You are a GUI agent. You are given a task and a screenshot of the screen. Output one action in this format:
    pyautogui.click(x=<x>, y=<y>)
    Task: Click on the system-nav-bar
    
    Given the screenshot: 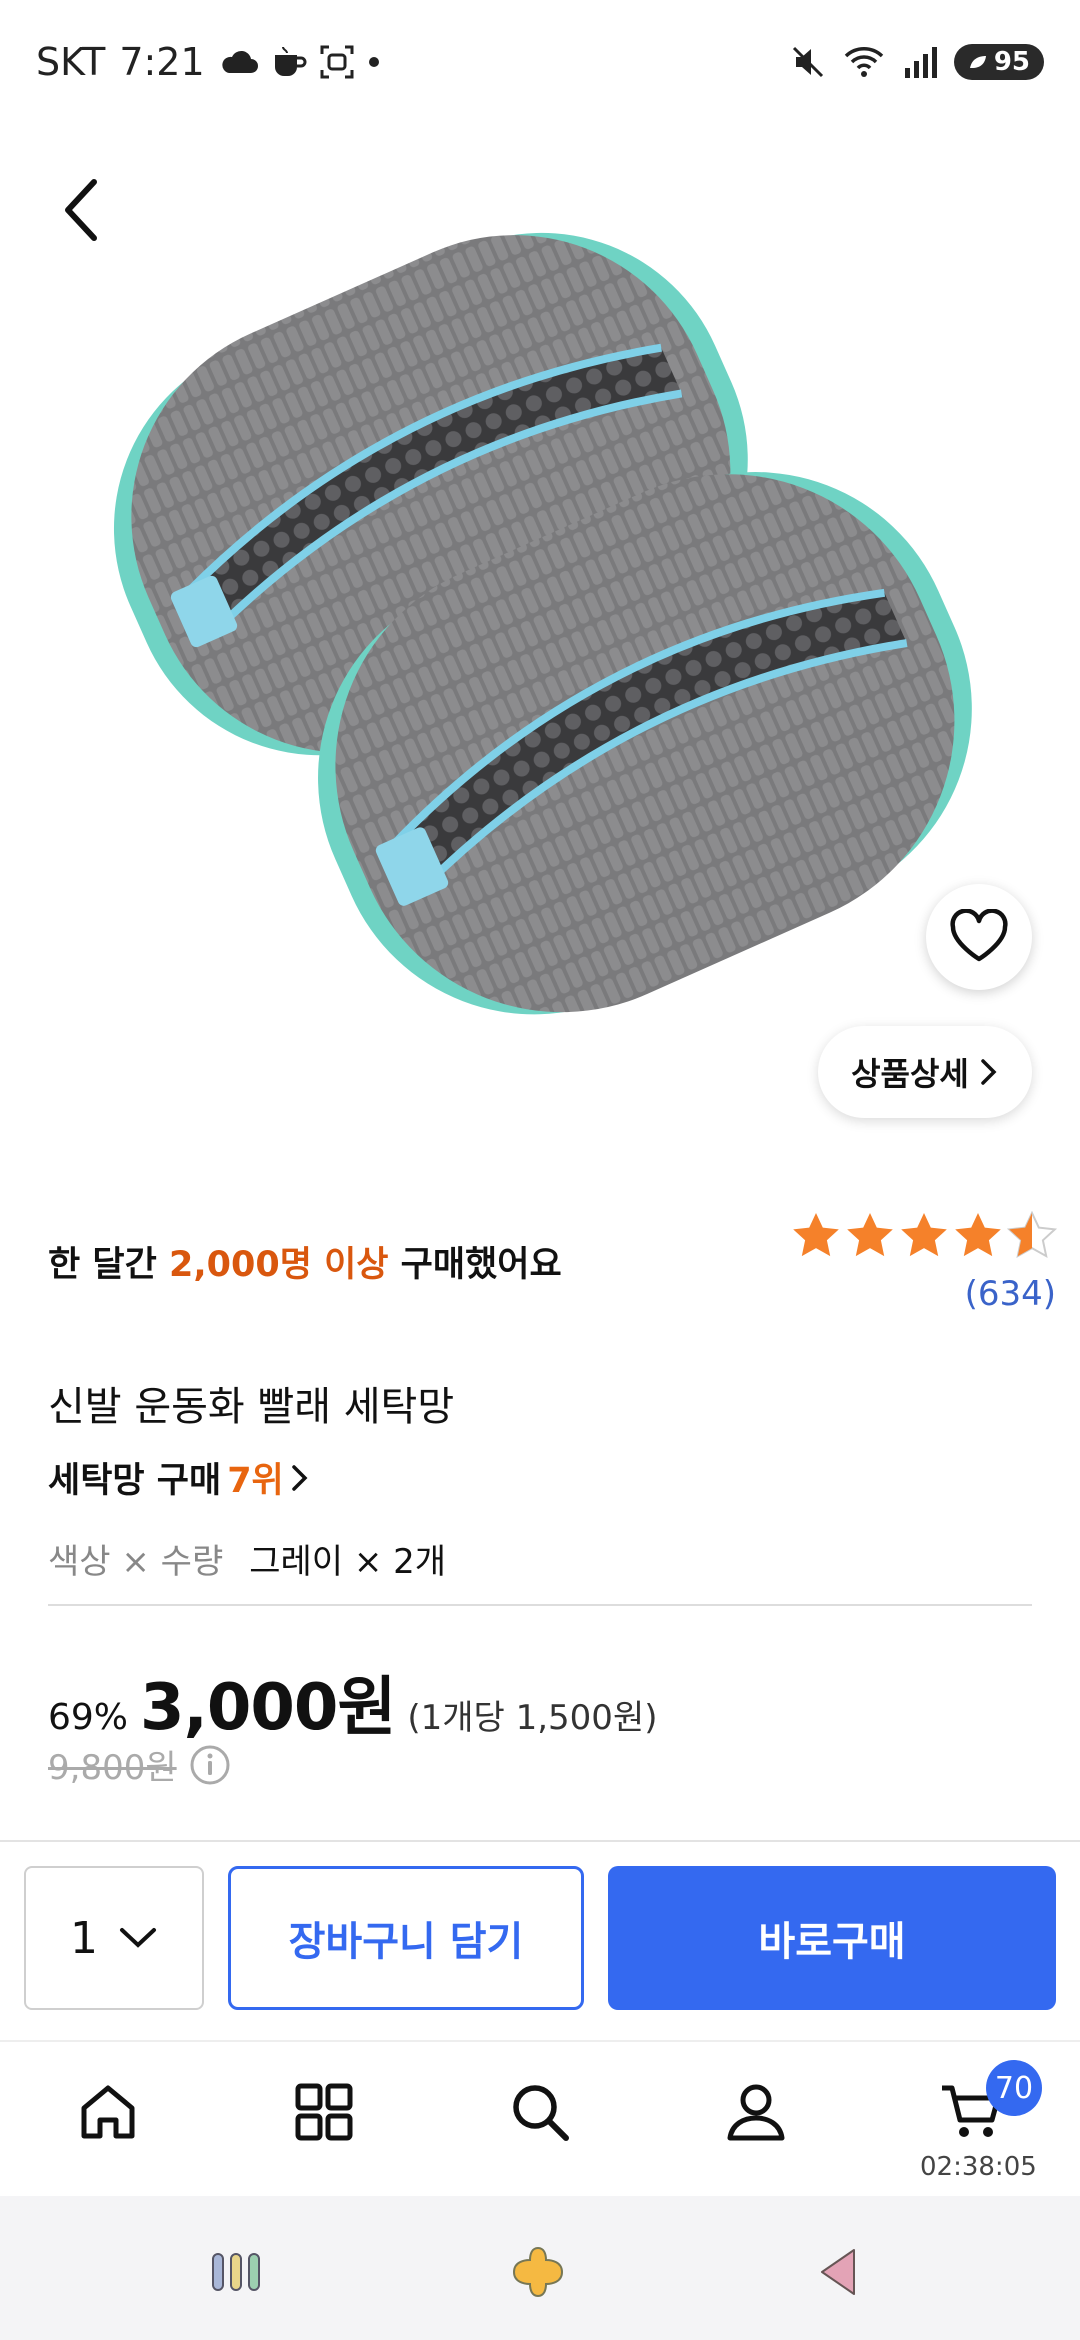 What is the action you would take?
    pyautogui.click(x=540, y=2268)
    